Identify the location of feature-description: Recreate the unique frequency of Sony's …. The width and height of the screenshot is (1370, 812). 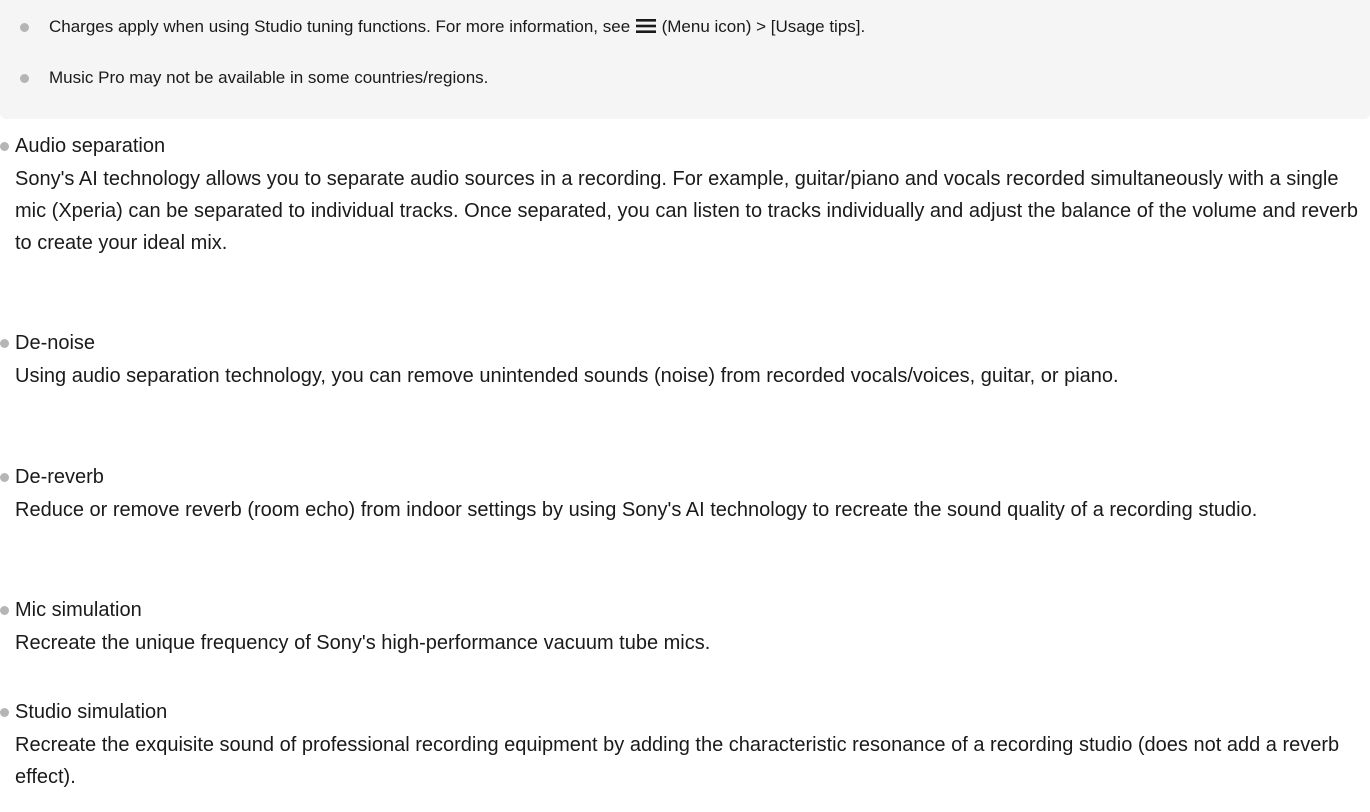
(363, 643).